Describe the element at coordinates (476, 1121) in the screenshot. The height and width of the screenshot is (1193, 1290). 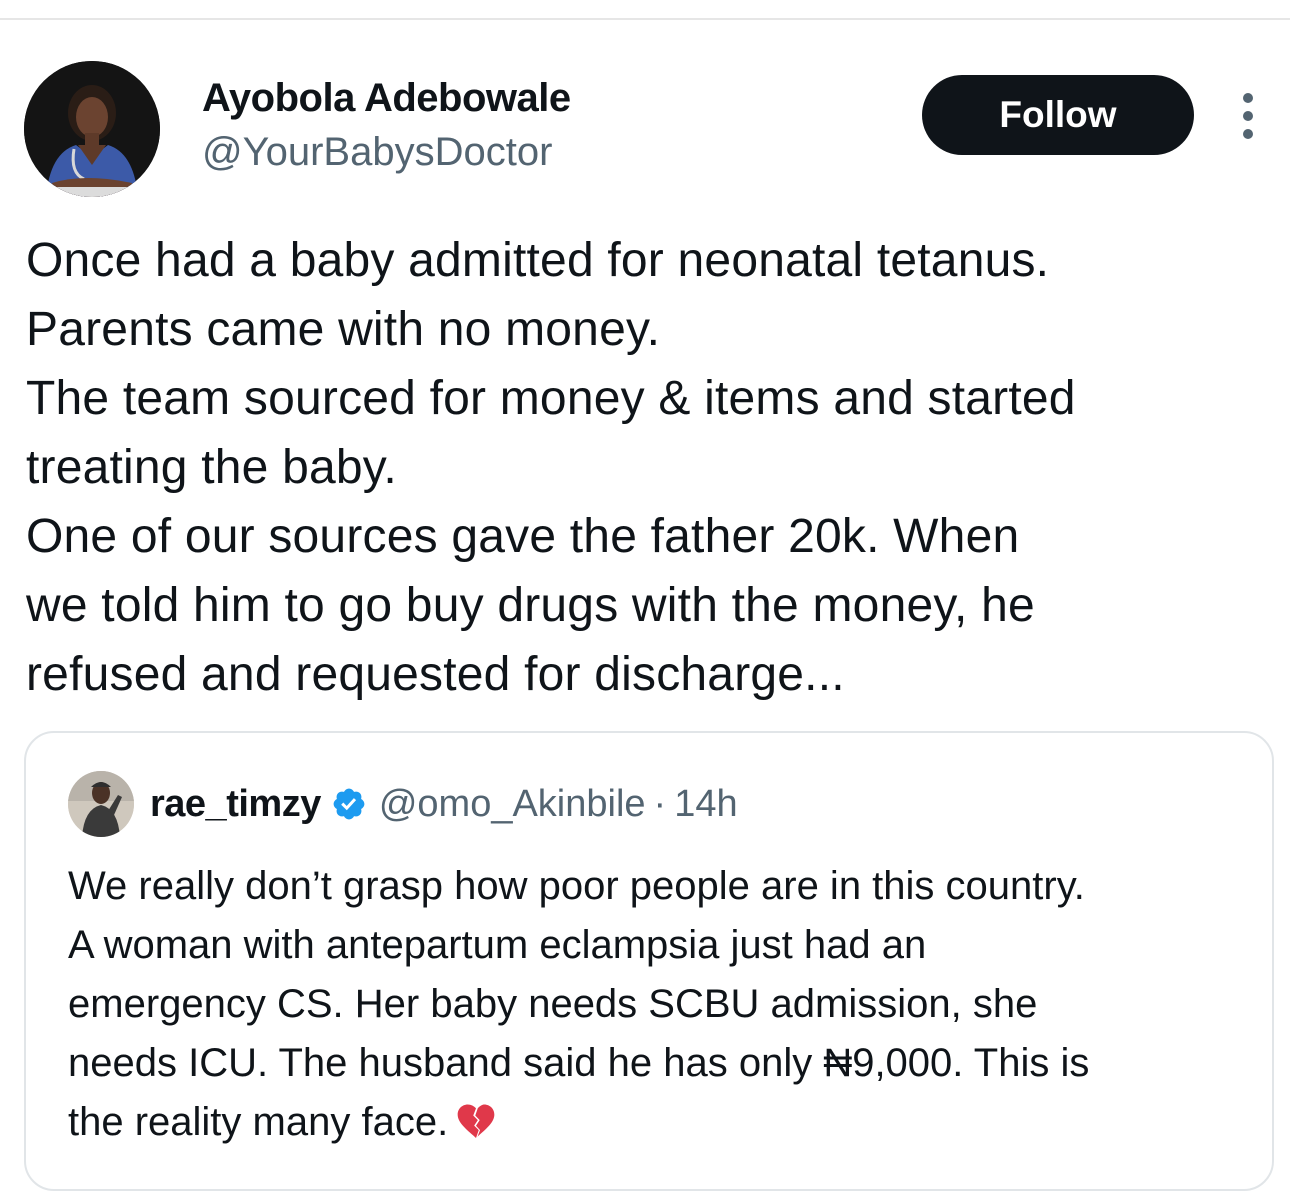
I see `broken-heart-icon` at that location.